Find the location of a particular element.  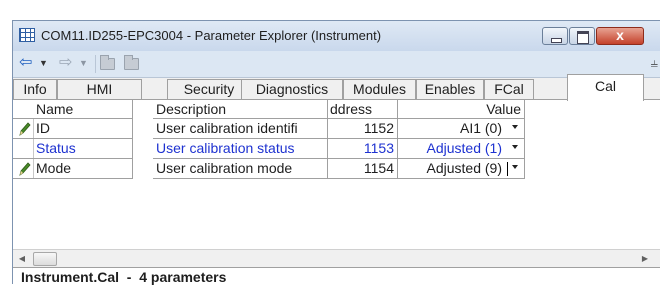

cell-name: Mode is located at coordinates (73, 169).